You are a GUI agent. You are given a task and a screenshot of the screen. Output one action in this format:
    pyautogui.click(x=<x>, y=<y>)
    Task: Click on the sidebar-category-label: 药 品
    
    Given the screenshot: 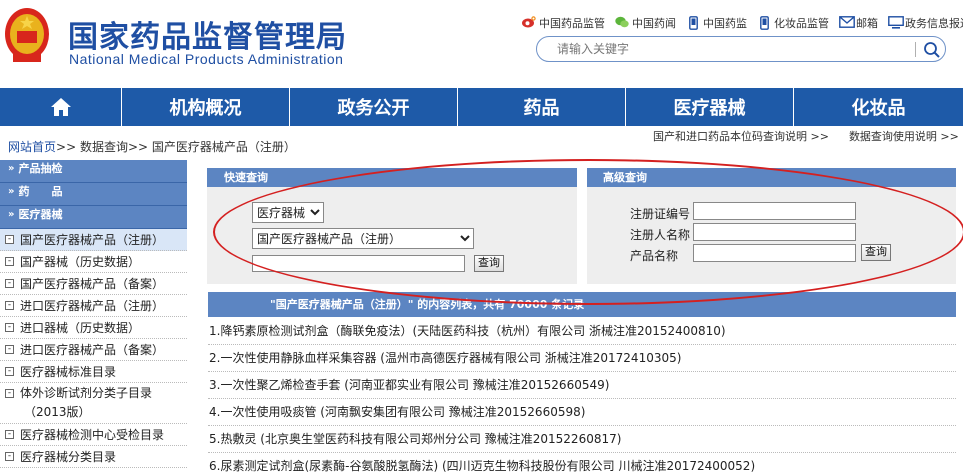 What is the action you would take?
    pyautogui.click(x=40, y=191)
    